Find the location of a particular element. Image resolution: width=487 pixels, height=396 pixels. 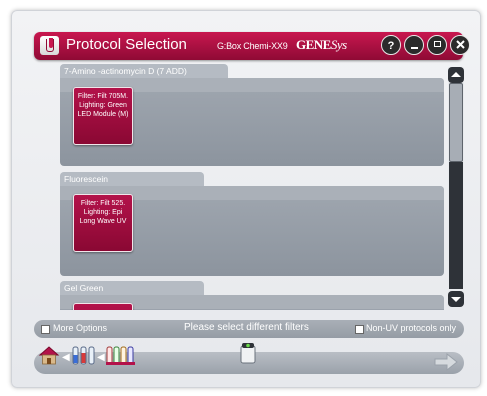

group-title: 7-Amino -actinomycin D (7 ADD) is located at coordinates (144, 71).